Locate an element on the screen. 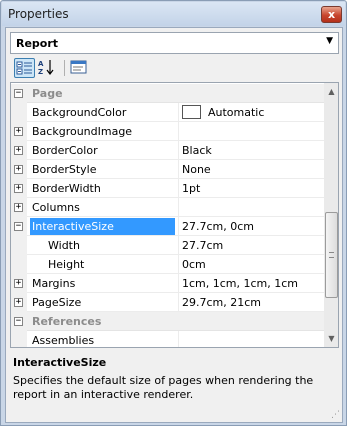 This screenshot has width=347, height=426. property-value: 1pt is located at coordinates (191, 188).